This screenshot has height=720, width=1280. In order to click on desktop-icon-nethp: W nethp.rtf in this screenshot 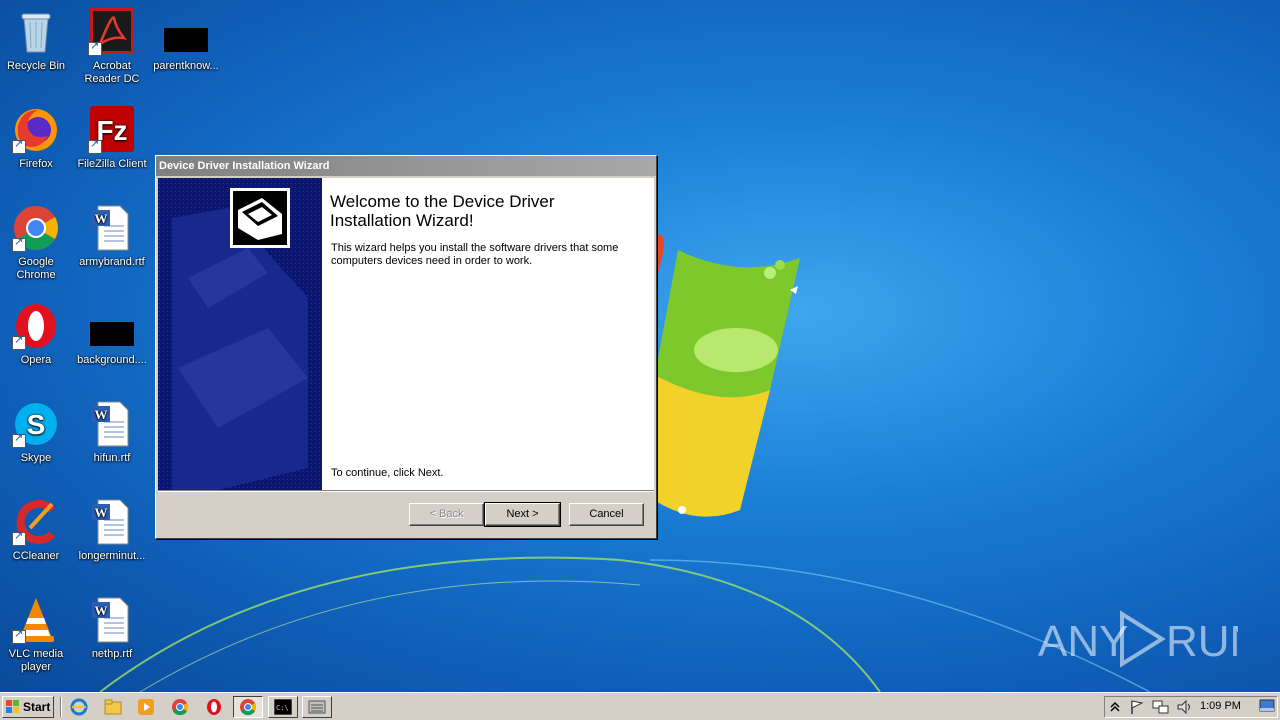, I will do `click(112, 628)`.